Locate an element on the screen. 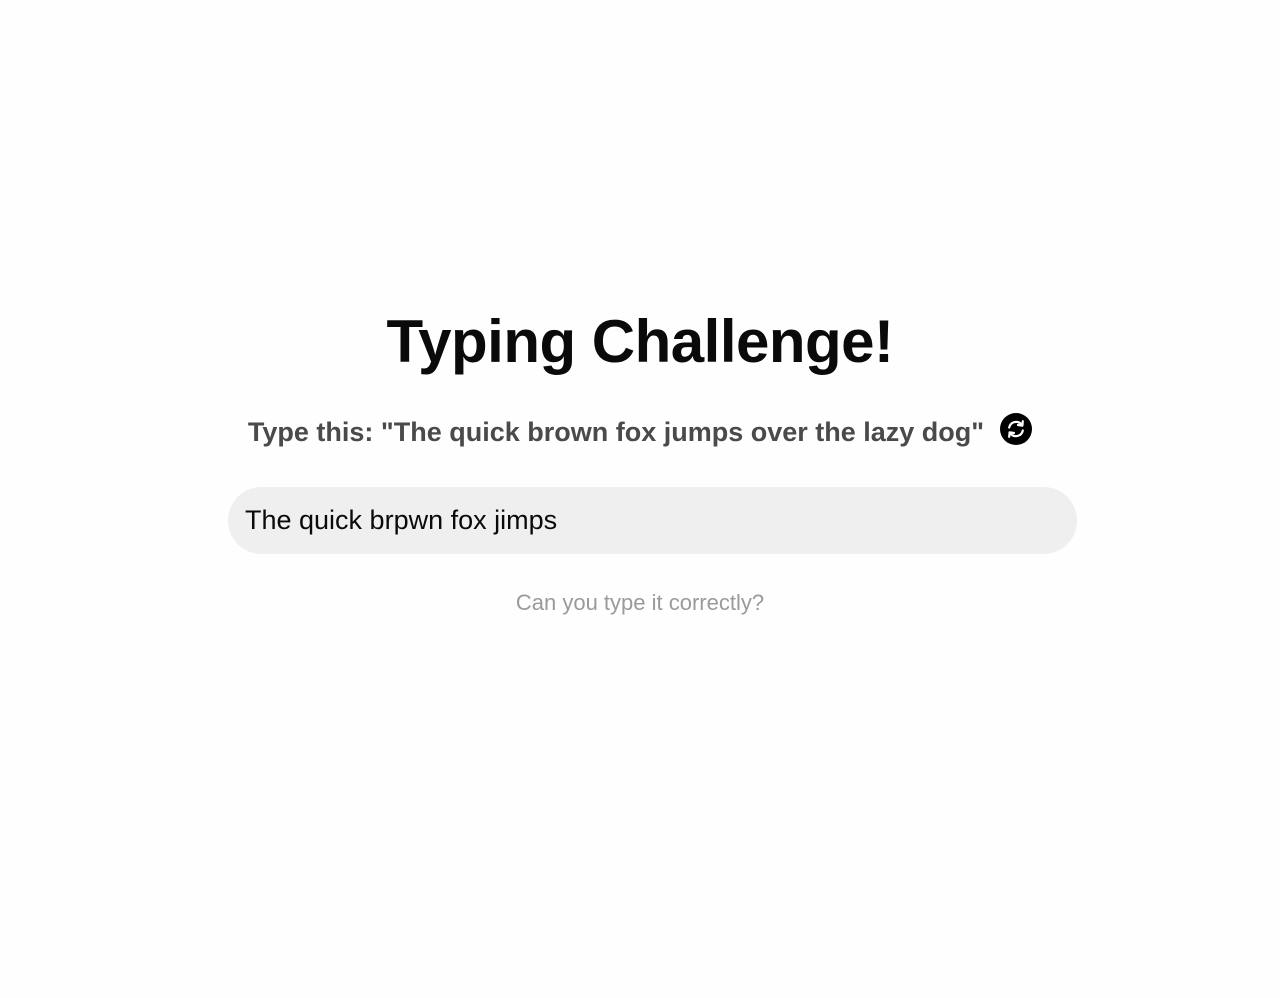 The height and width of the screenshot is (998, 1280). typing-input is located at coordinates (652, 520).